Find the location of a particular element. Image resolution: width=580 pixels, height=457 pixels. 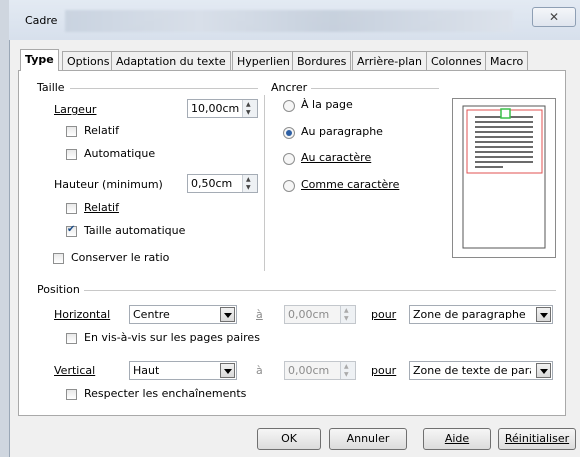

tab-label: Macro is located at coordinates (507, 61).